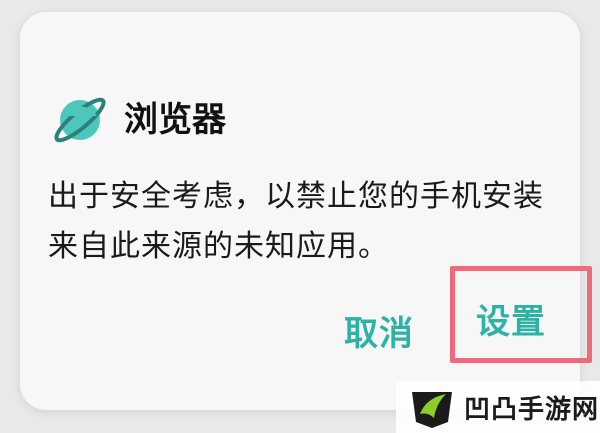  What do you see at coordinates (532, 409) in the screenshot?
I see `watermark-text: 凹凸手游网` at bounding box center [532, 409].